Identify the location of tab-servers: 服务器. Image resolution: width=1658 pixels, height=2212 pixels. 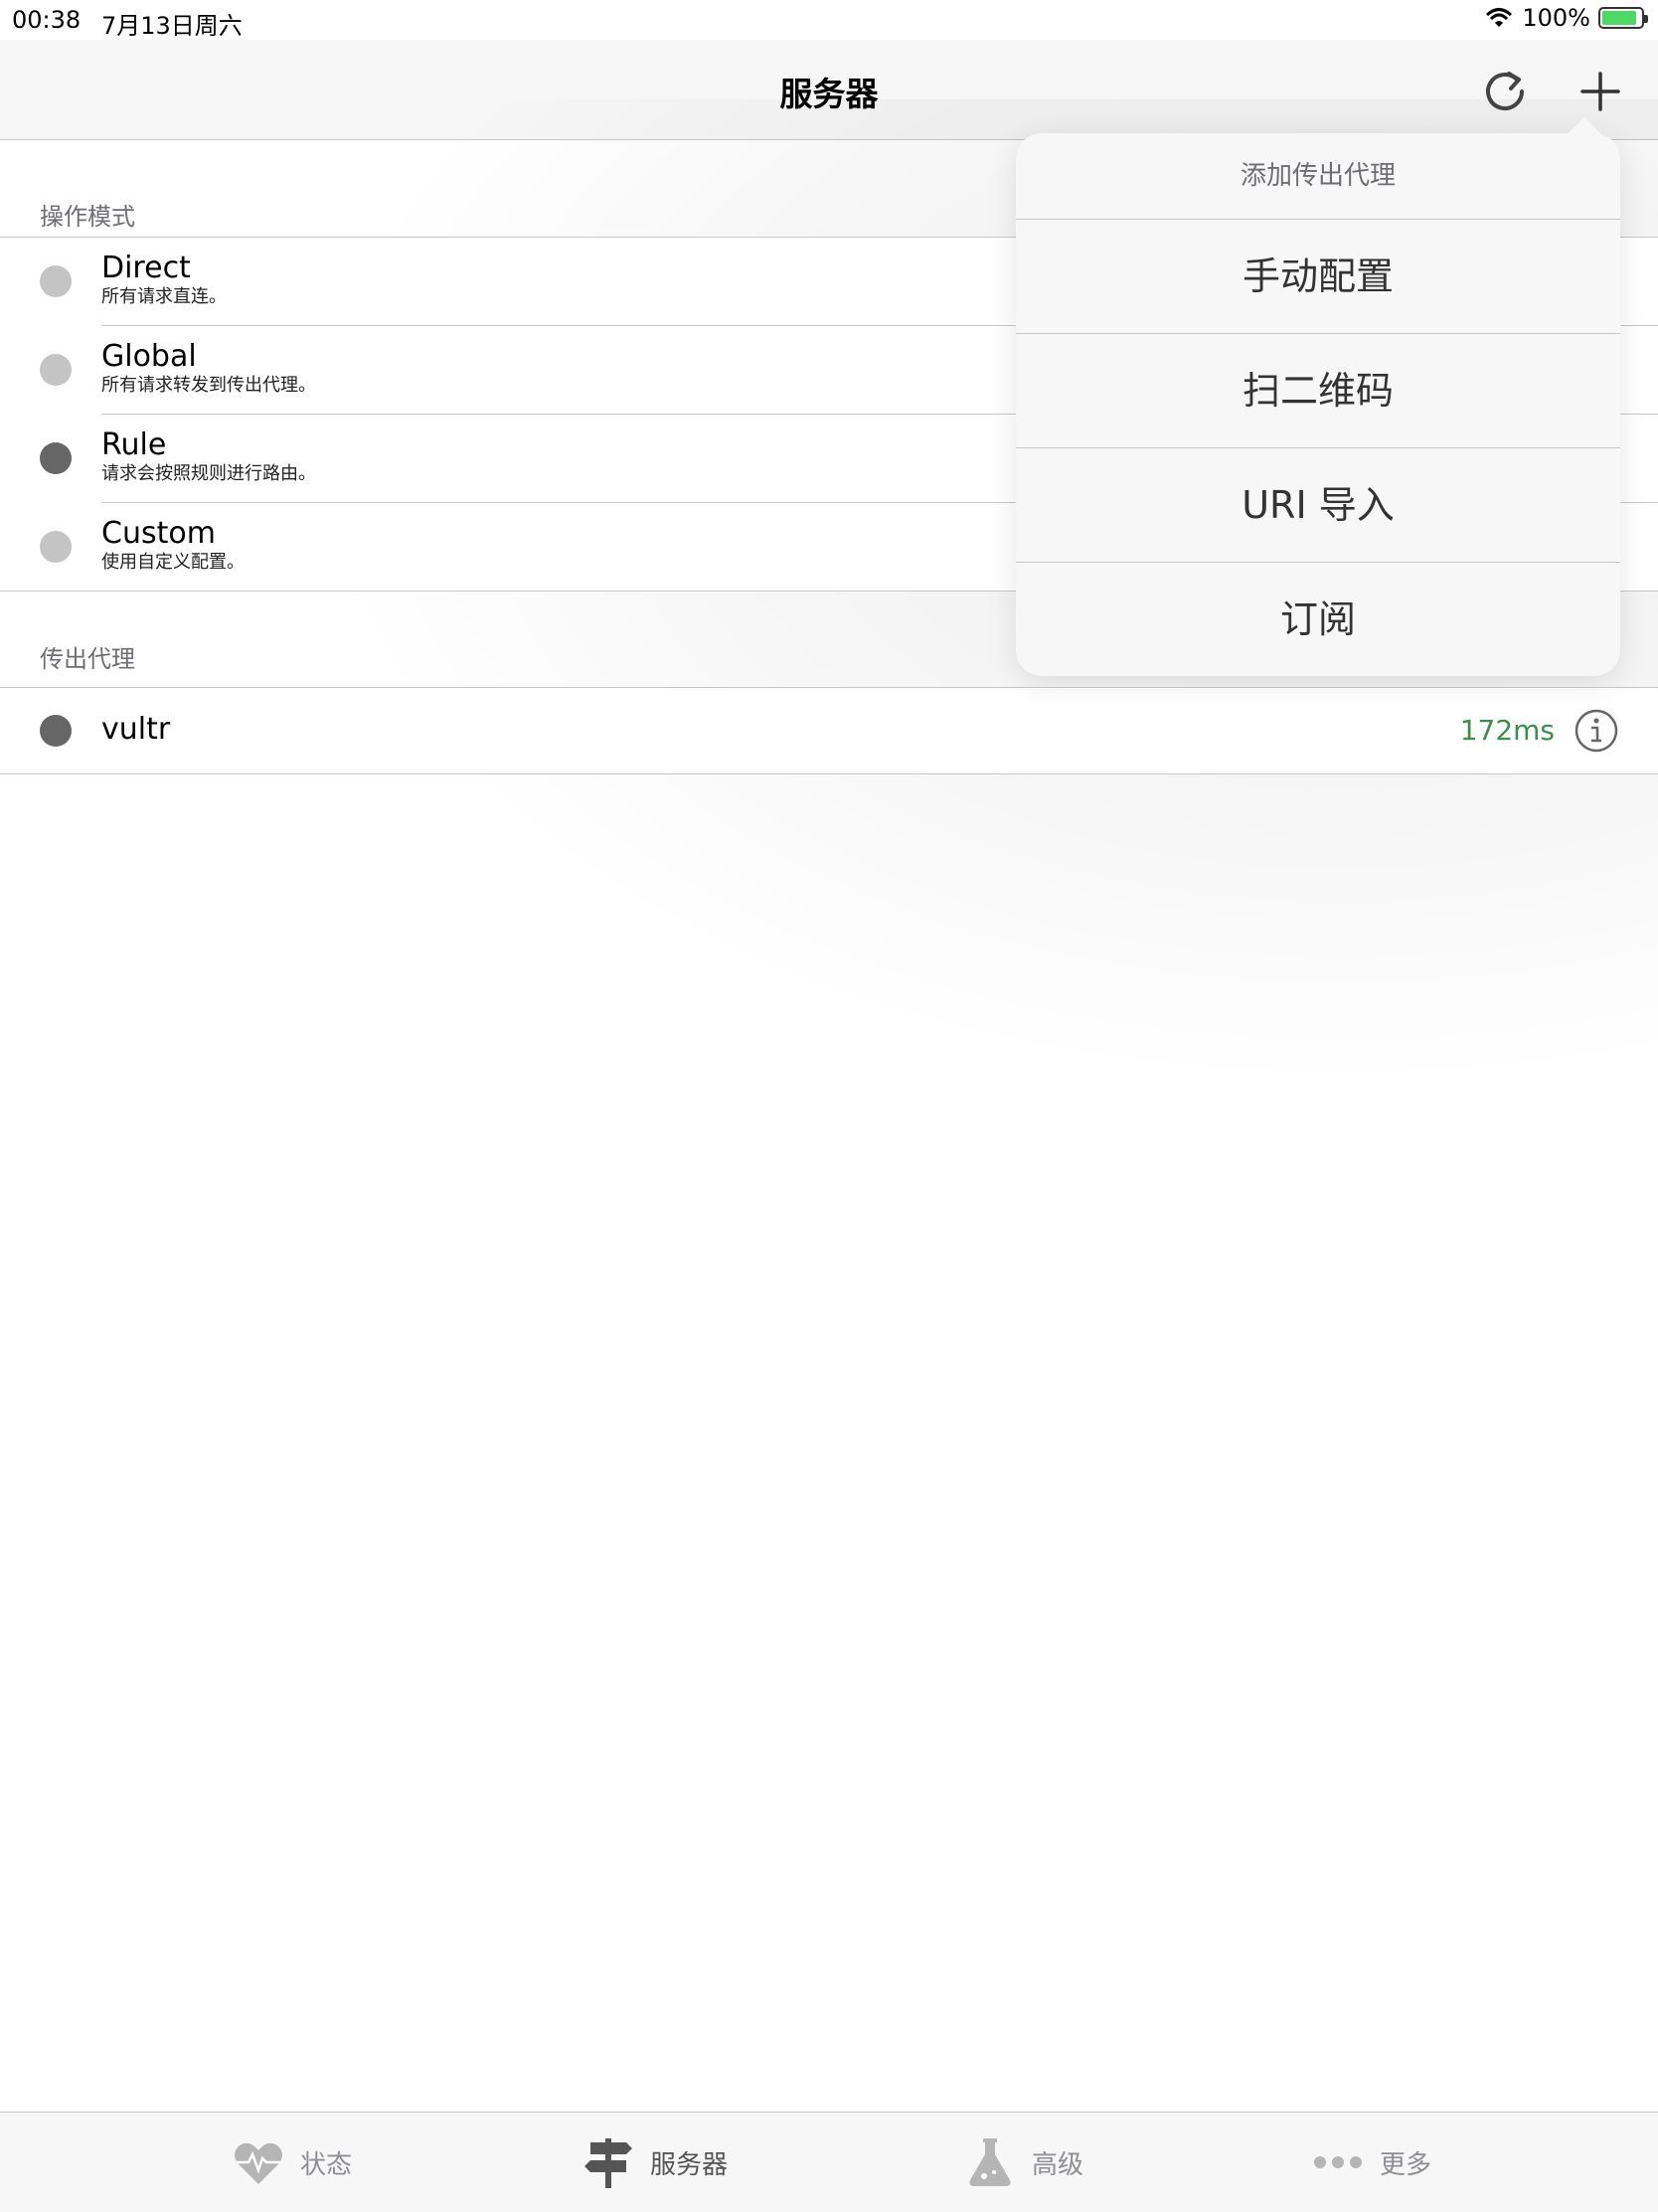
(654, 2162).